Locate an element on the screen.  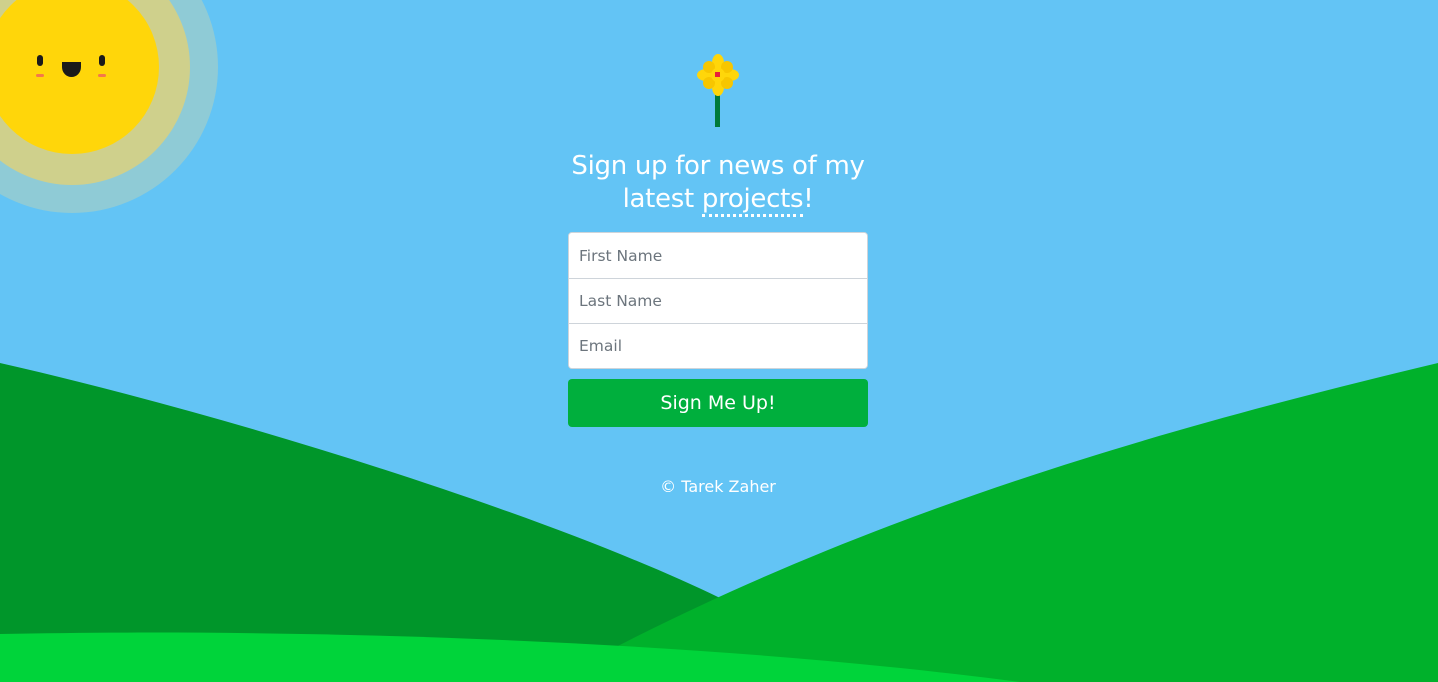
last-name-field is located at coordinates (718, 300).